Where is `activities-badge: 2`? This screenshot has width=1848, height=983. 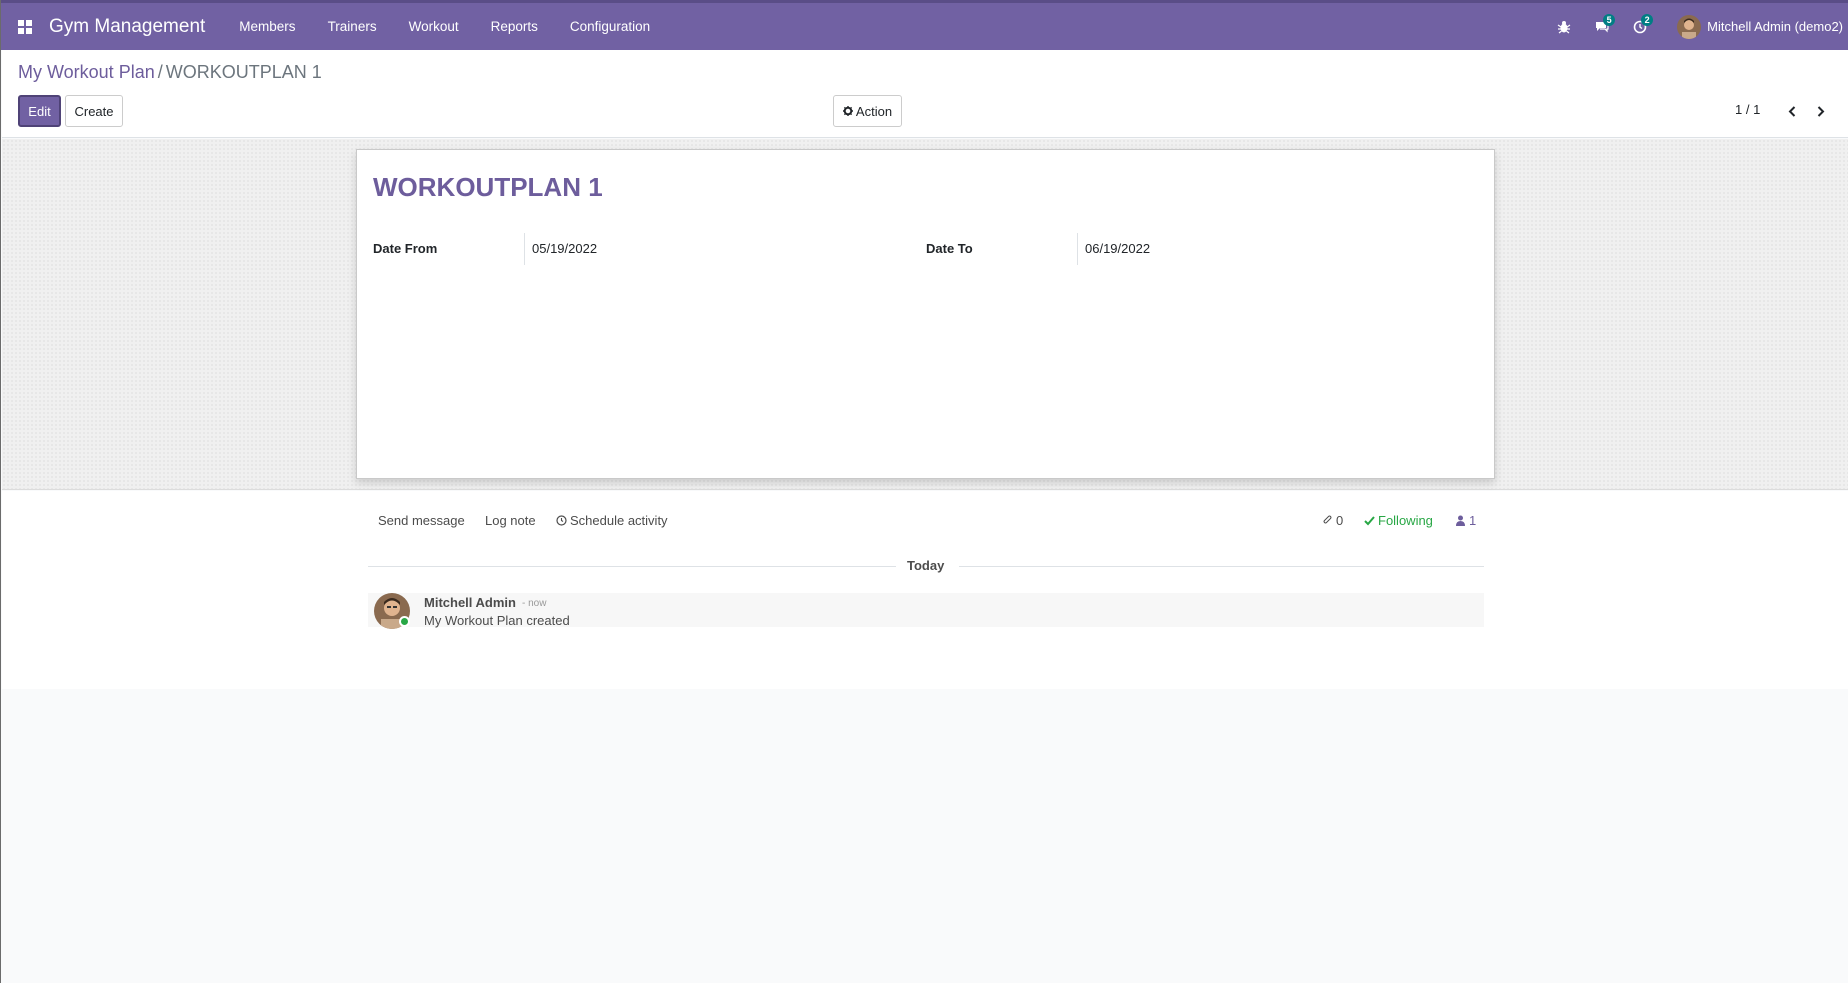
activities-badge: 2 is located at coordinates (1647, 20).